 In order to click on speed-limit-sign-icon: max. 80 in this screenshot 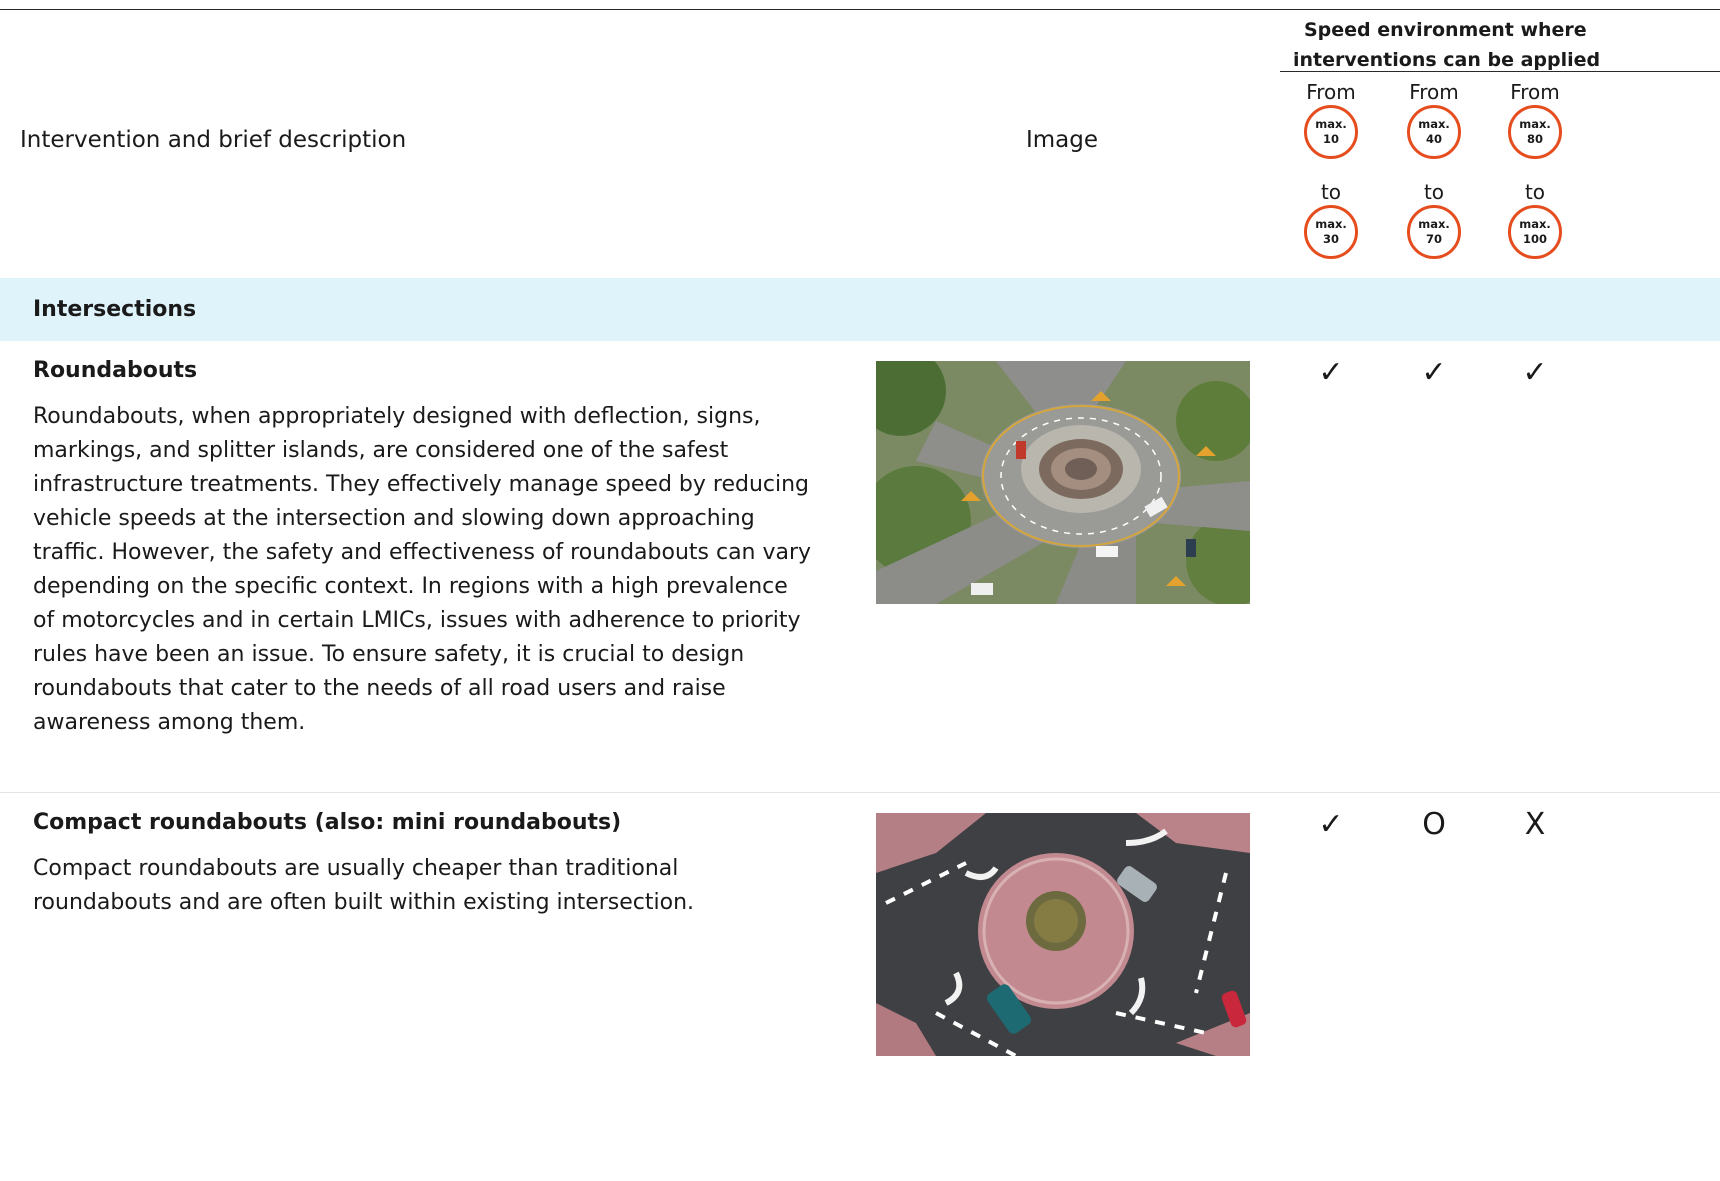, I will do `click(1535, 132)`.